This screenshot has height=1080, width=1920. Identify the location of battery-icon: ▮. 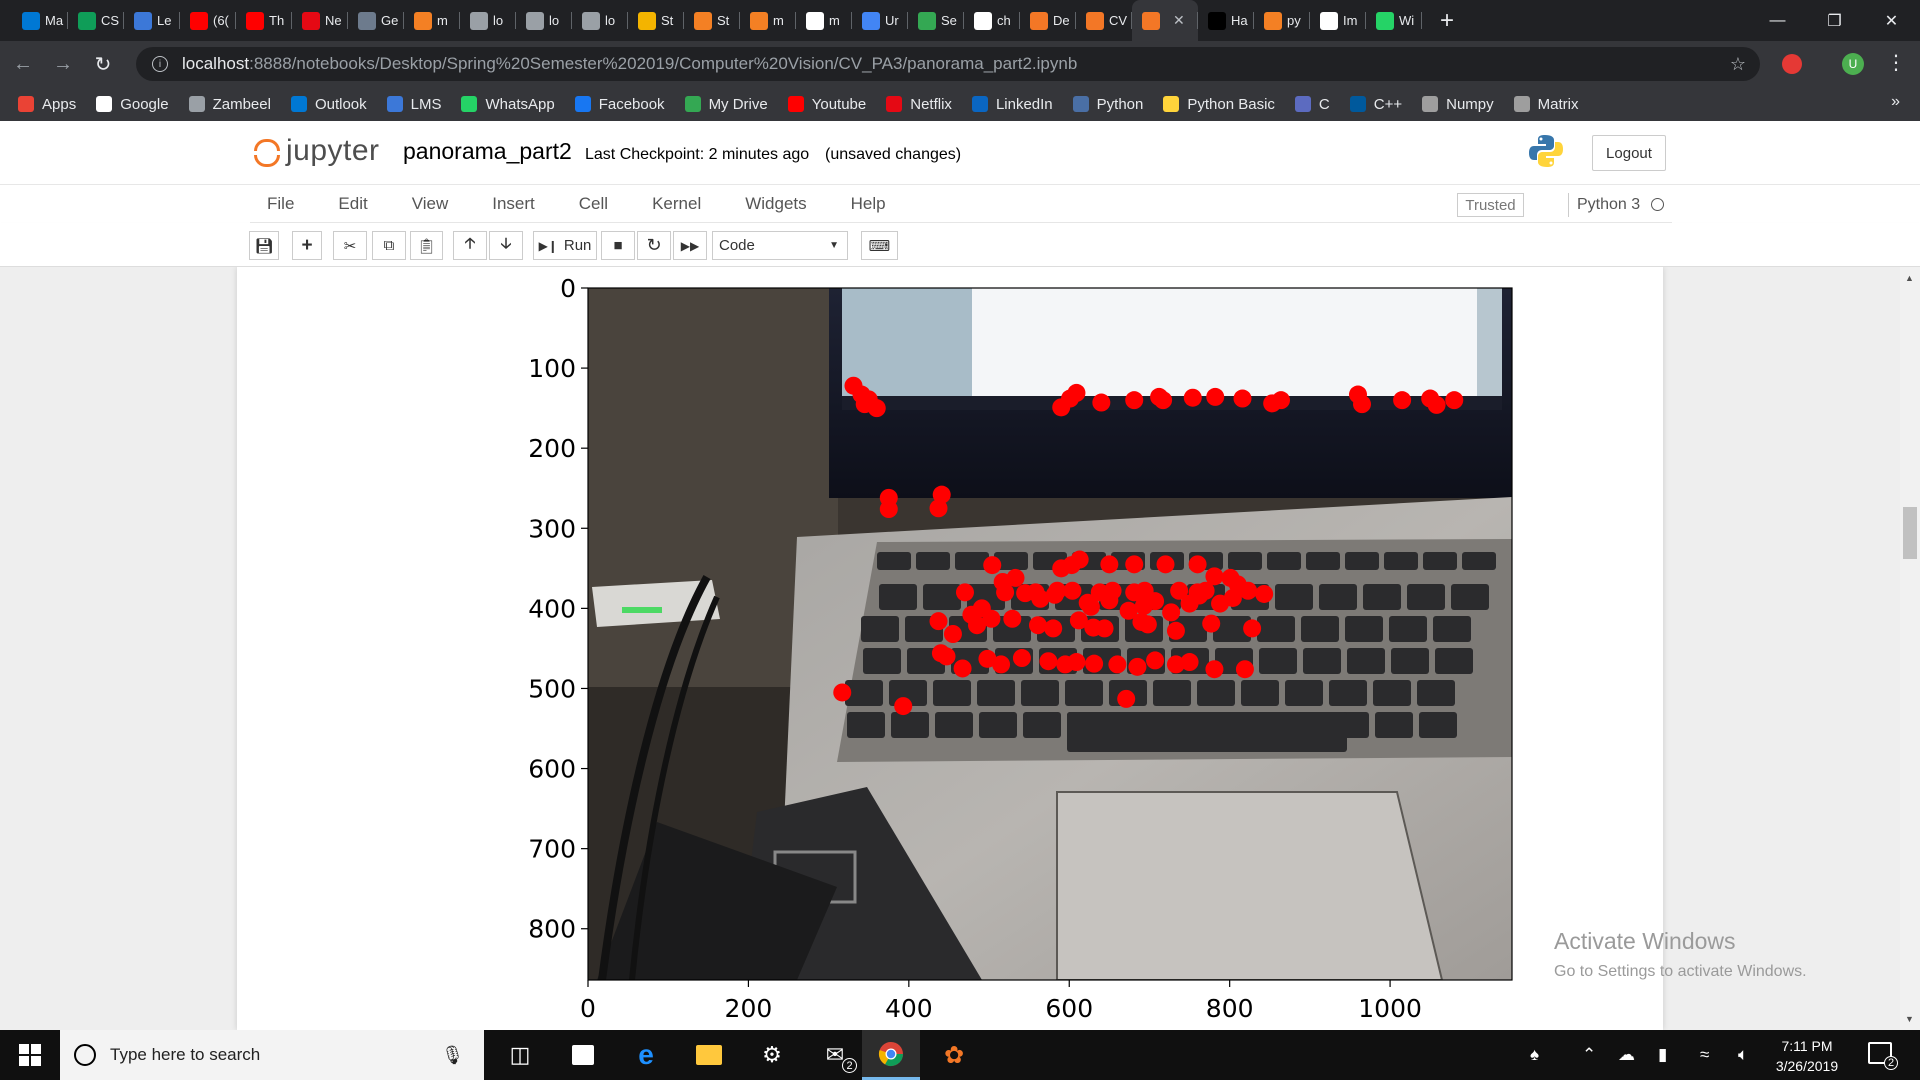
(1662, 1055).